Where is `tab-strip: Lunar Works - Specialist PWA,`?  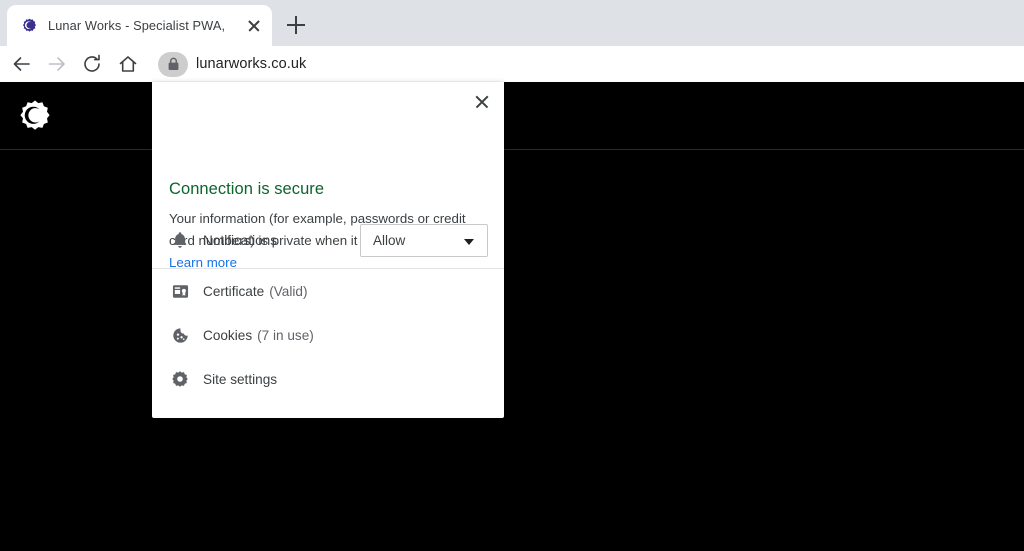 tab-strip: Lunar Works - Specialist PWA, is located at coordinates (512, 23).